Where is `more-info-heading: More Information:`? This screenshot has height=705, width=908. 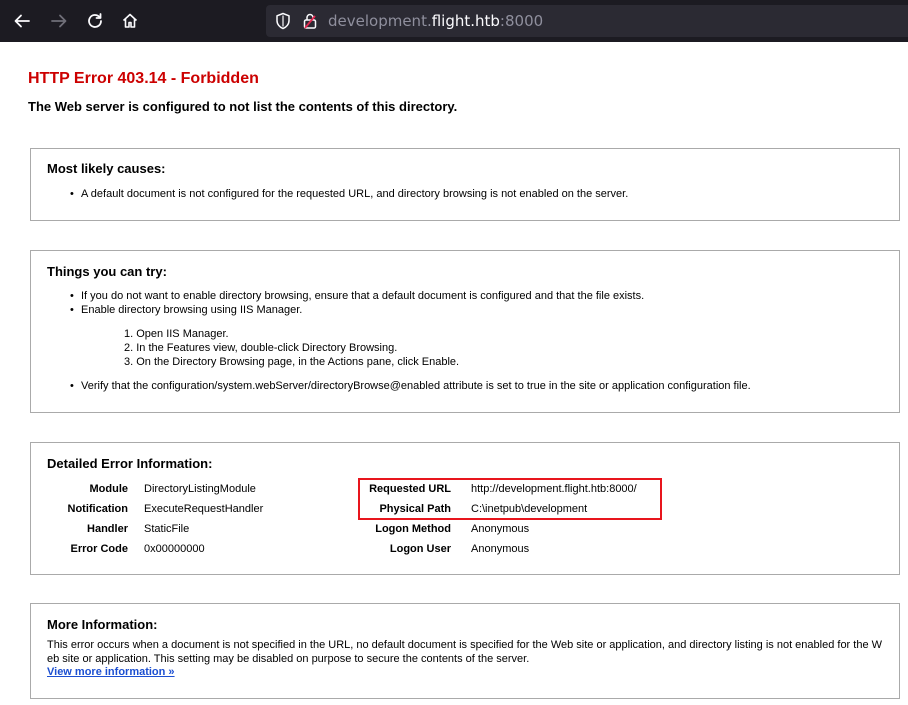 more-info-heading: More Information: is located at coordinates (102, 624).